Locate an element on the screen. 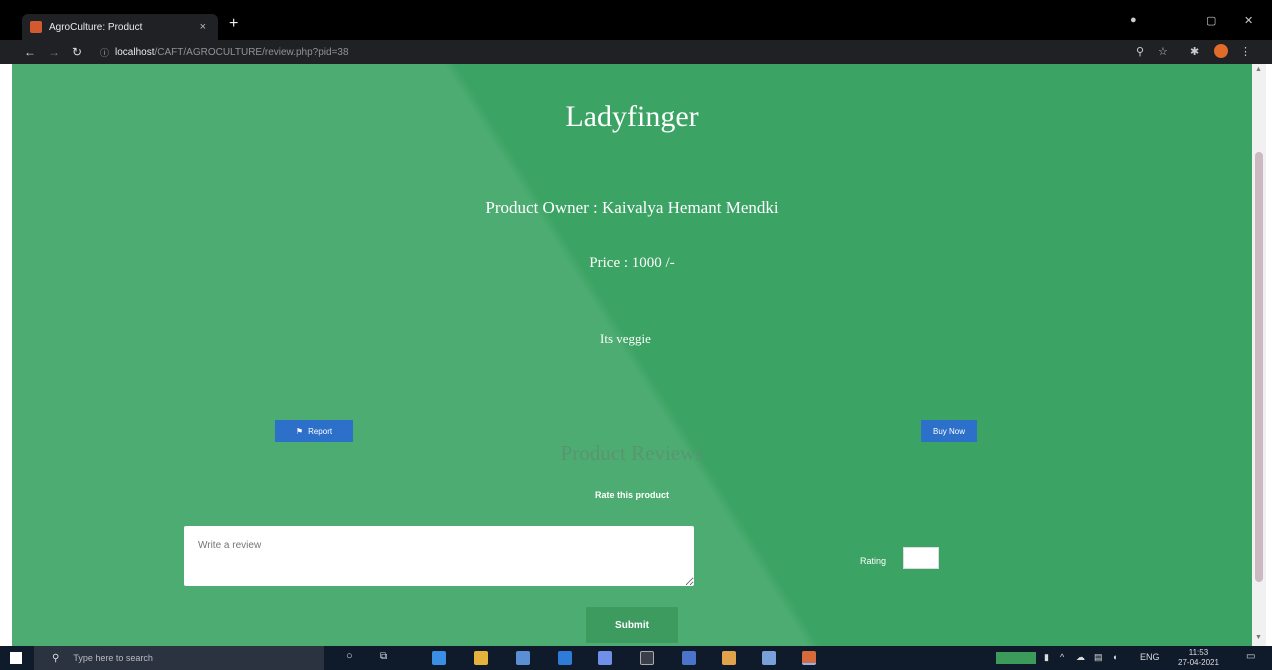 The image size is (1272, 670). submit-button-label: Submit is located at coordinates (632, 625).